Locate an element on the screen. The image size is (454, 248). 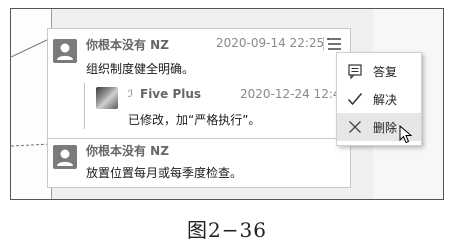
figure-caption: 图2−36 is located at coordinates (227, 230).